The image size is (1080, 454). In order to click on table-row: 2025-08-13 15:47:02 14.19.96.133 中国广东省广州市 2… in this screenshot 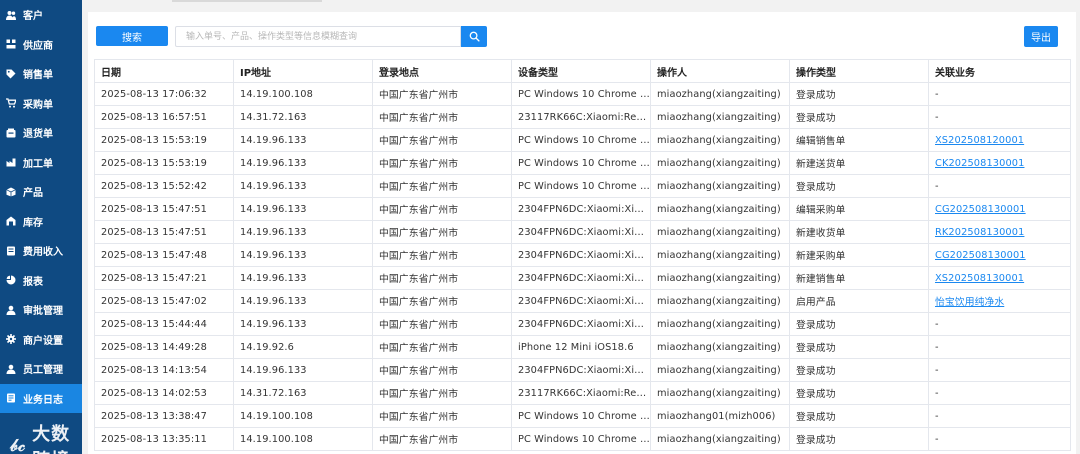, I will do `click(582, 301)`.